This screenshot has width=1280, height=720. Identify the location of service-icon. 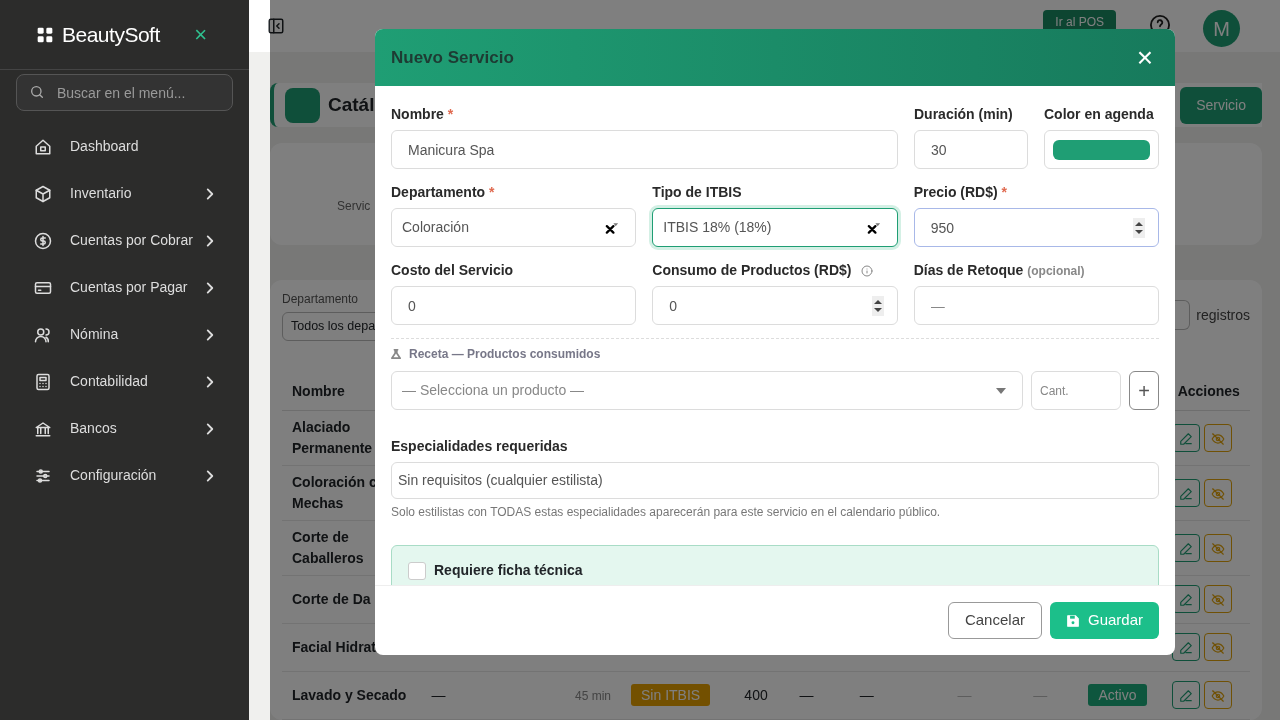
(302, 105).